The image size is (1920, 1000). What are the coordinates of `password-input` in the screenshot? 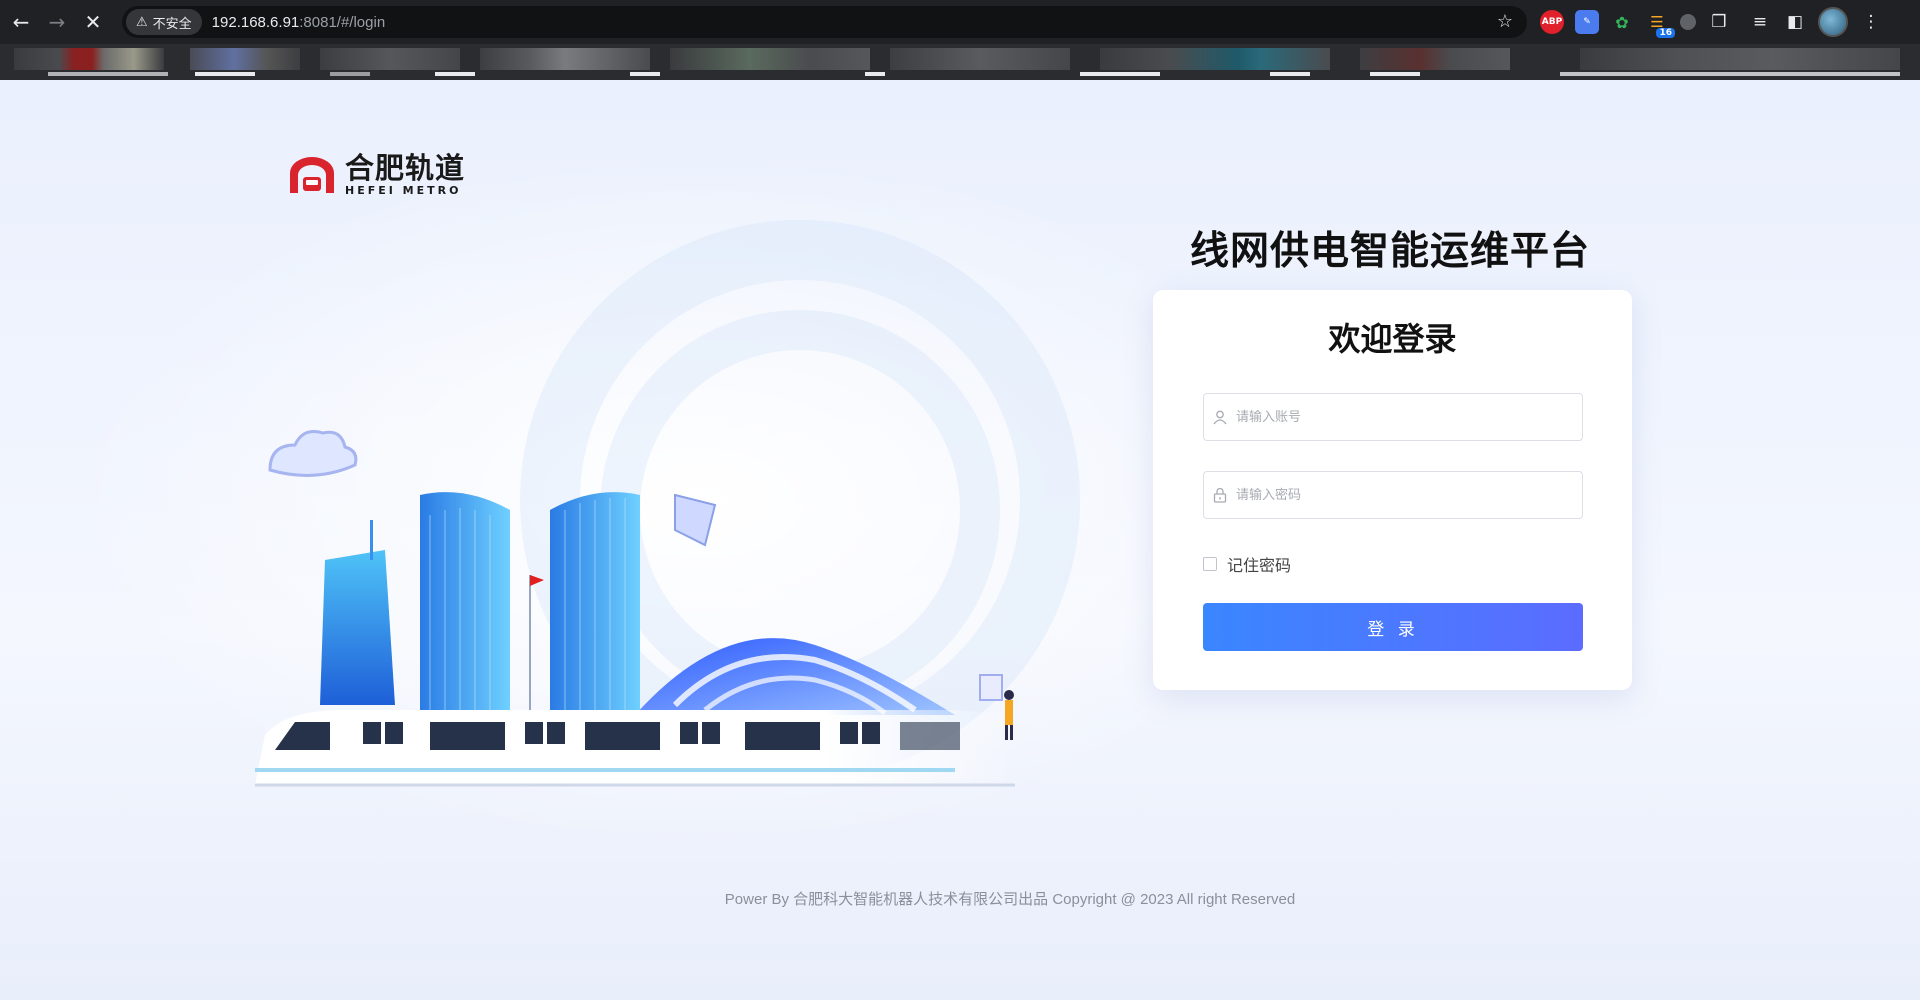 It's located at (1409, 495).